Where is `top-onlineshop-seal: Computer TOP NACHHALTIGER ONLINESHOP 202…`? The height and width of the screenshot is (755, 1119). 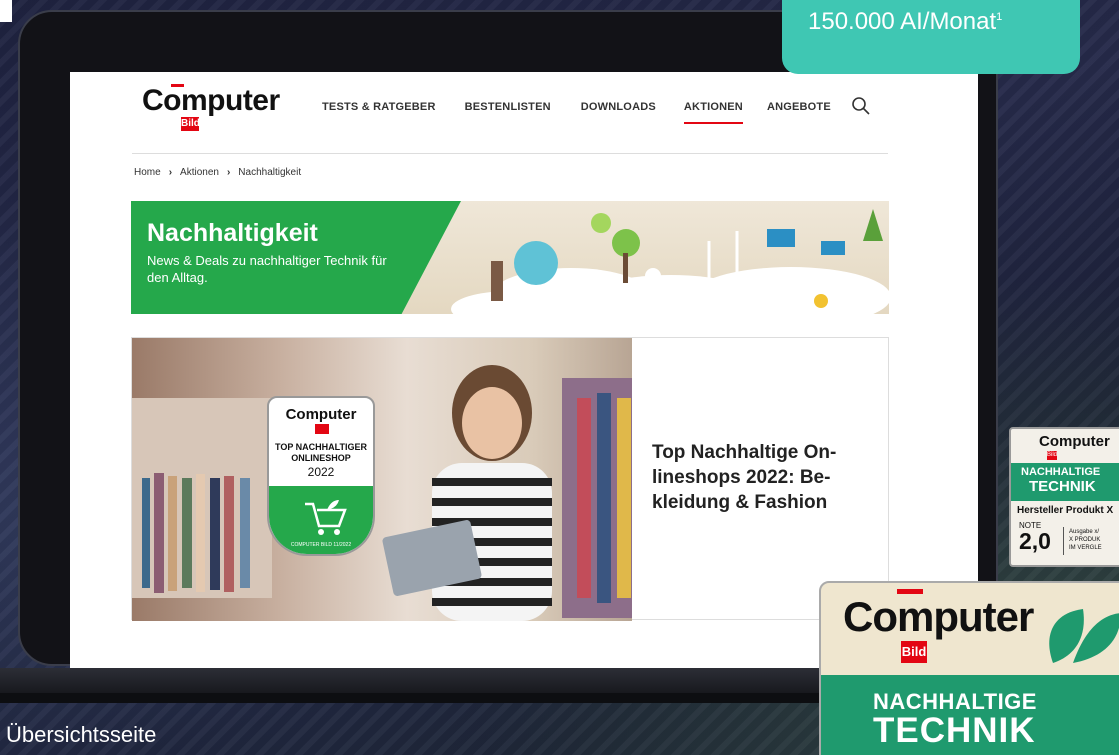 top-onlineshop-seal: Computer TOP NACHHALTIGER ONLINESHOP 202… is located at coordinates (321, 476).